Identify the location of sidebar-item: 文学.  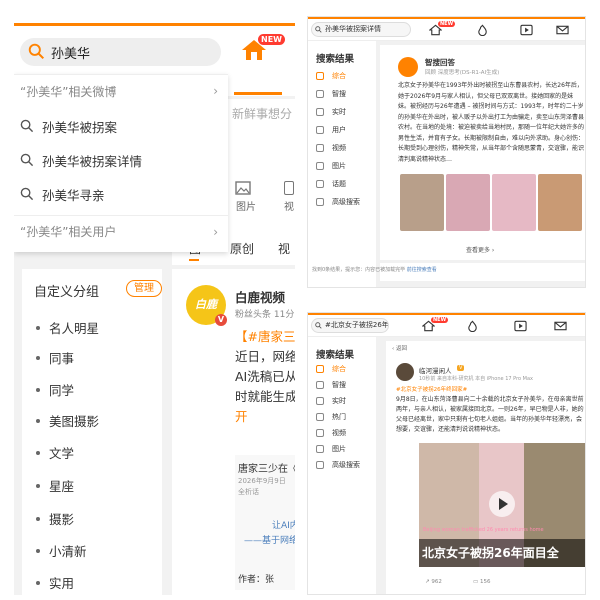
(55, 452).